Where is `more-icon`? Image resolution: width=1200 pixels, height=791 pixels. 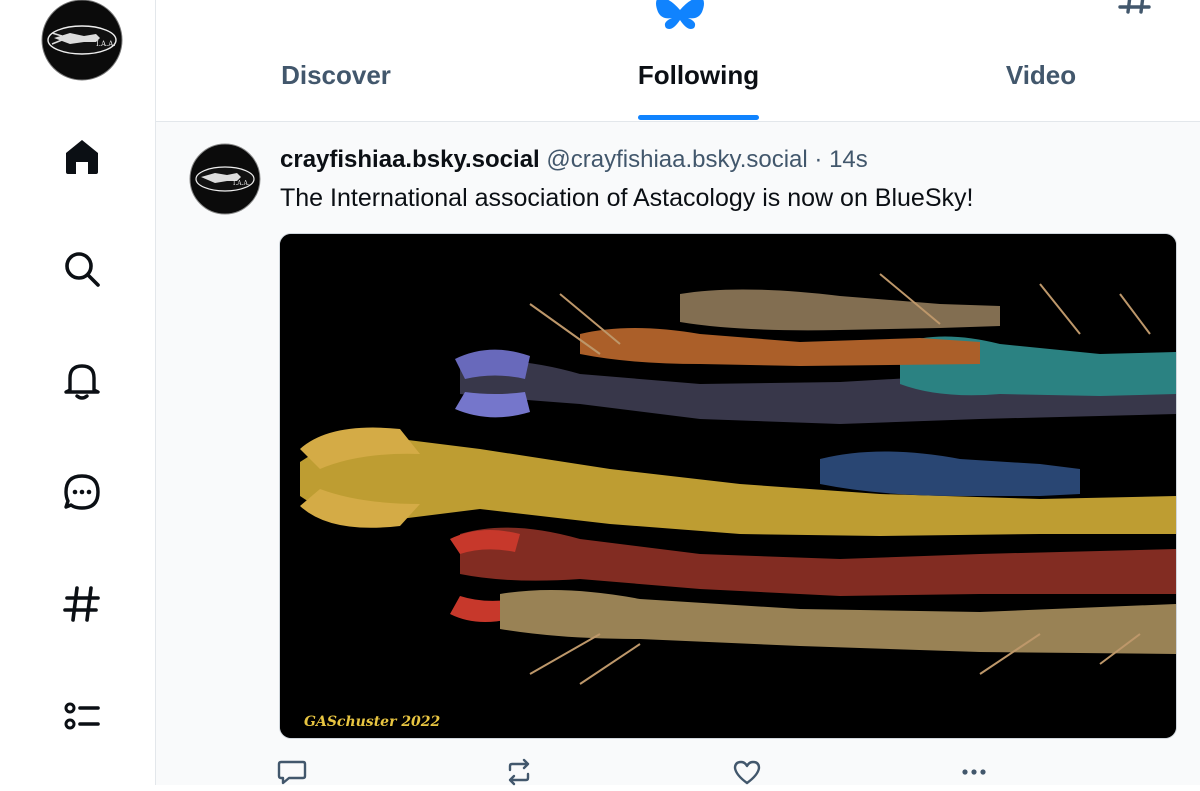
more-icon is located at coordinates (974, 772).